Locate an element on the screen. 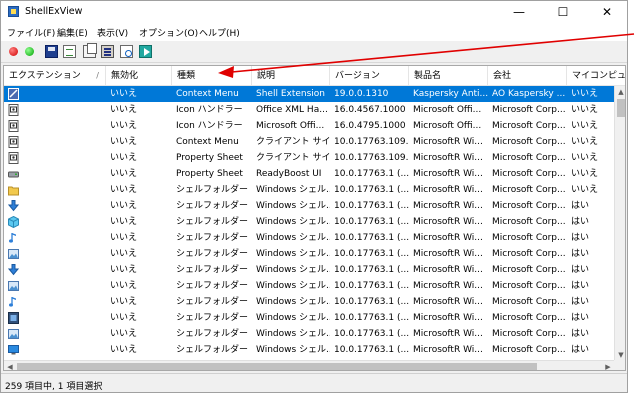  menu-view: 表示(V) is located at coordinates (112, 32).